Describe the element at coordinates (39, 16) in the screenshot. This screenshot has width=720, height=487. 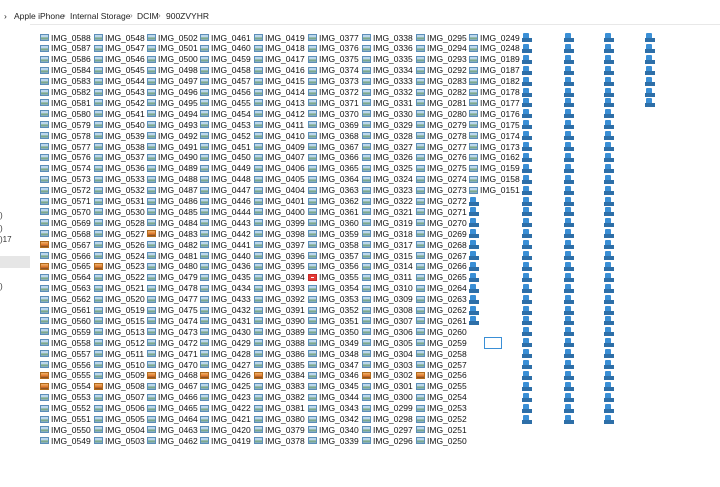
I see `breadcrumb-apple-iphone: Apple iPhone` at that location.